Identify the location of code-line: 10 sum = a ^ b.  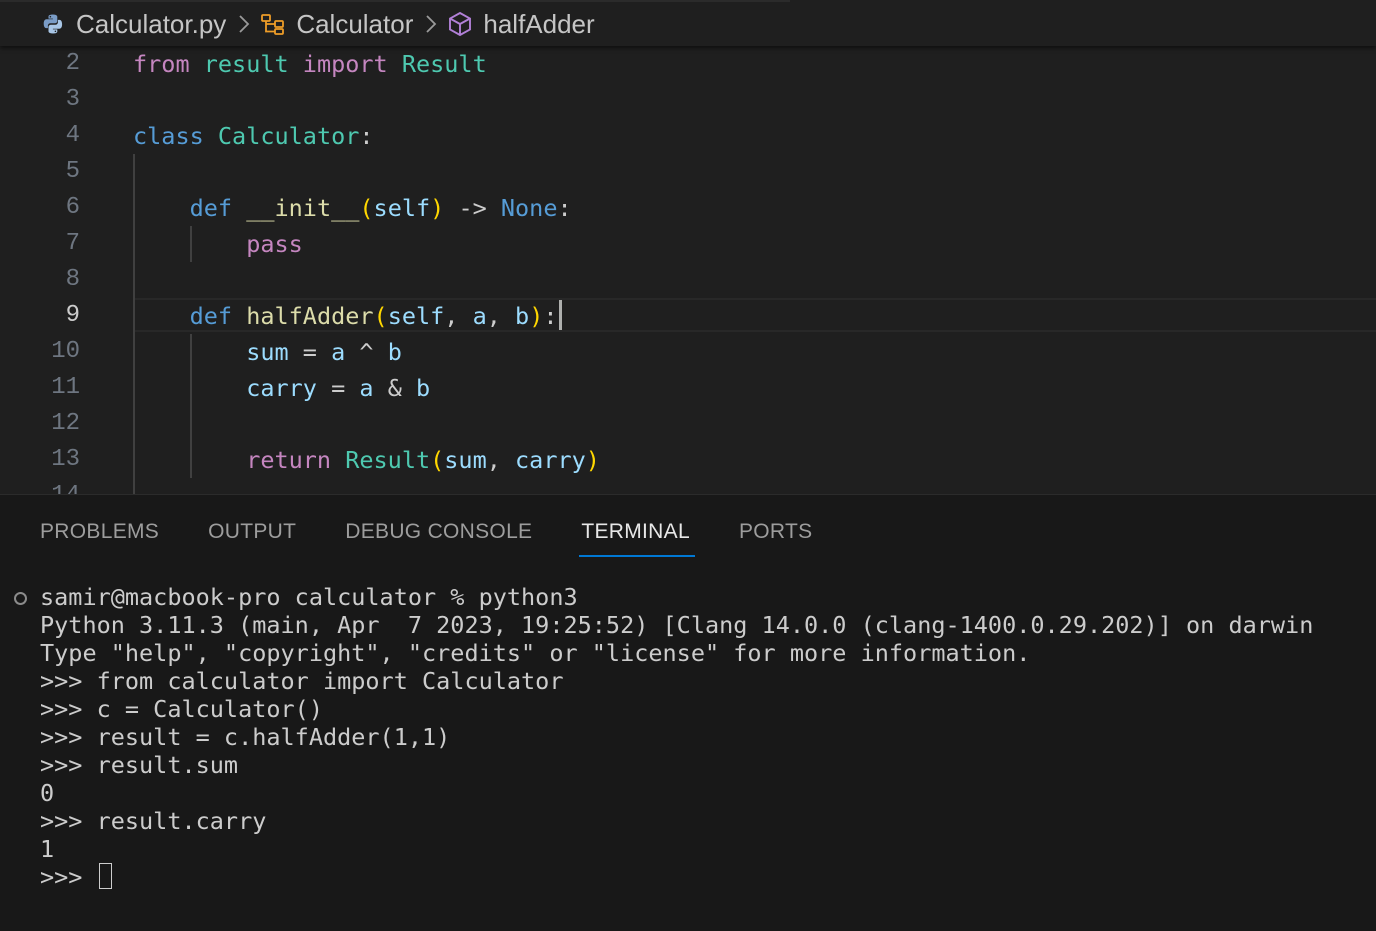
(688, 352).